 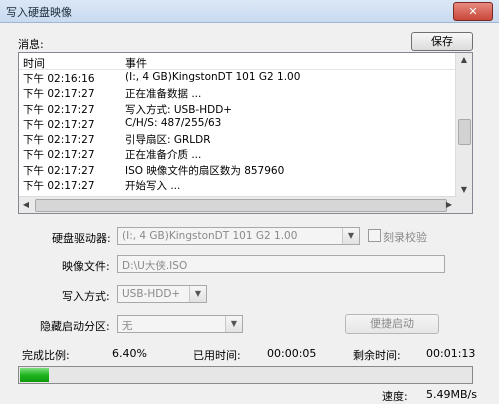 I want to click on log-row-event: C/H/S: 487/255/63, so click(x=173, y=122).